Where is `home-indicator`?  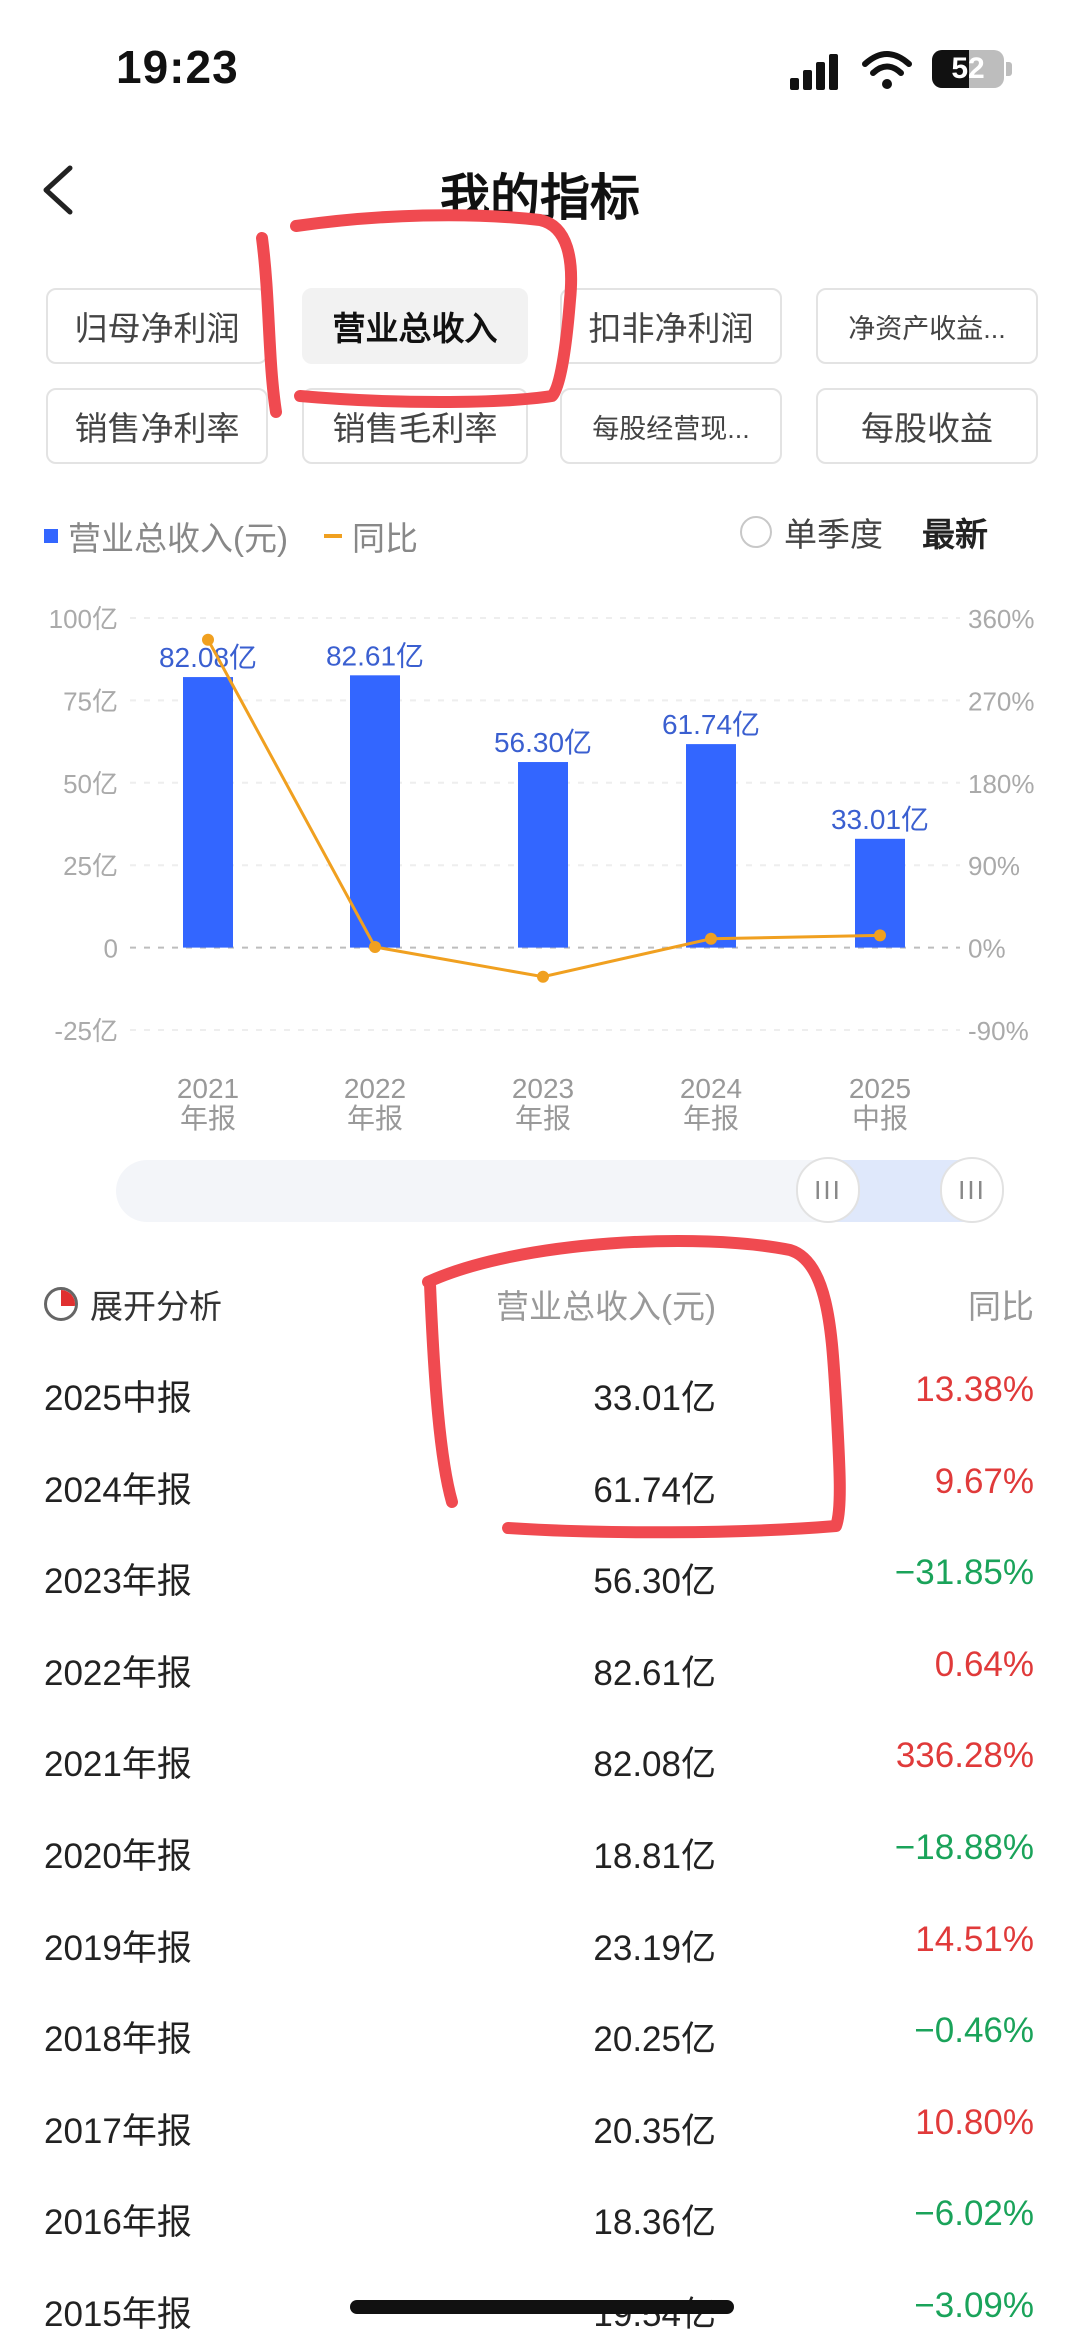
home-indicator is located at coordinates (542, 2307).